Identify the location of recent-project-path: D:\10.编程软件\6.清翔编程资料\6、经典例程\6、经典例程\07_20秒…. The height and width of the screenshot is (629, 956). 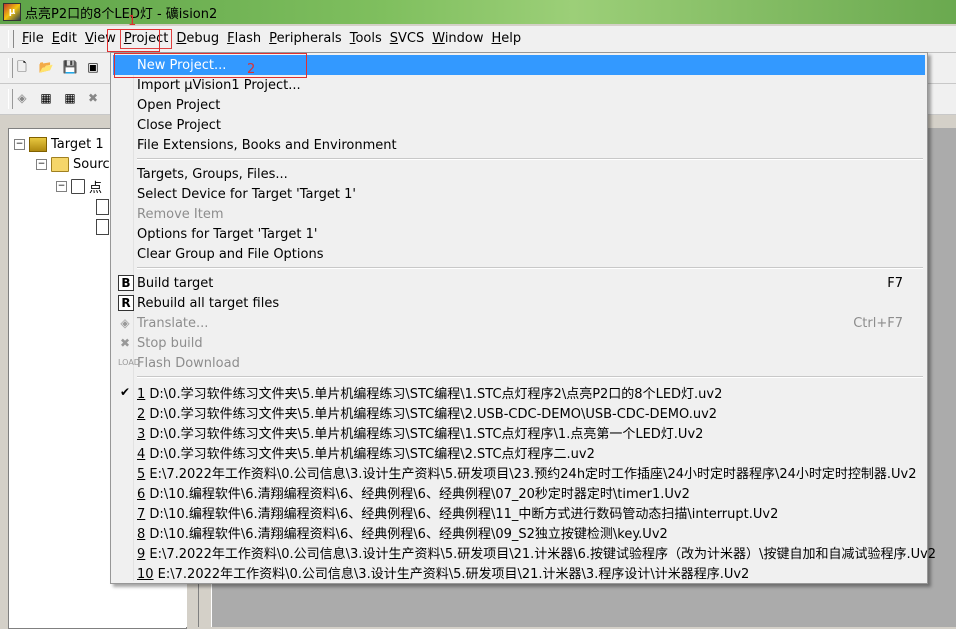
(417, 494).